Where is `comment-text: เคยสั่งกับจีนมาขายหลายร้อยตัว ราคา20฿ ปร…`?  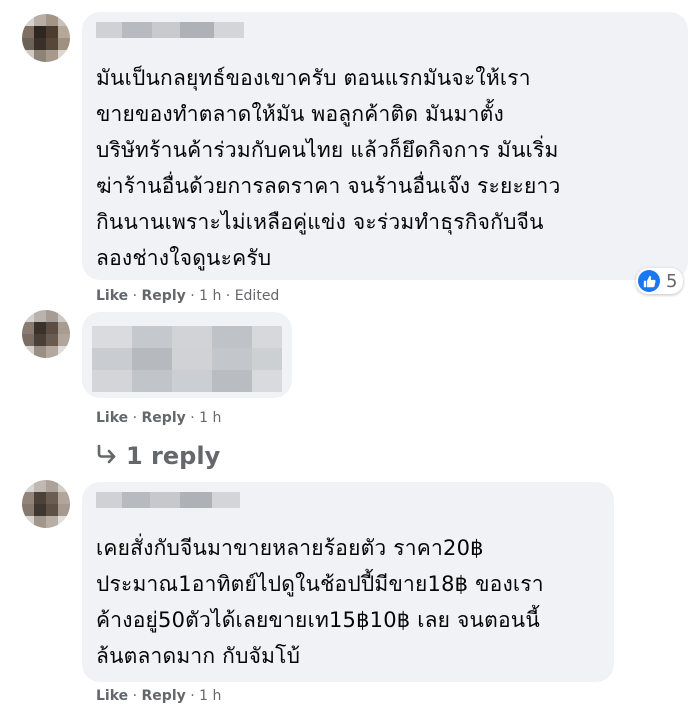
comment-text: เคยสั่งกับจีนมาขายหลายร้อยตัว ราคา20฿ ปร… is located at coordinates (320, 602).